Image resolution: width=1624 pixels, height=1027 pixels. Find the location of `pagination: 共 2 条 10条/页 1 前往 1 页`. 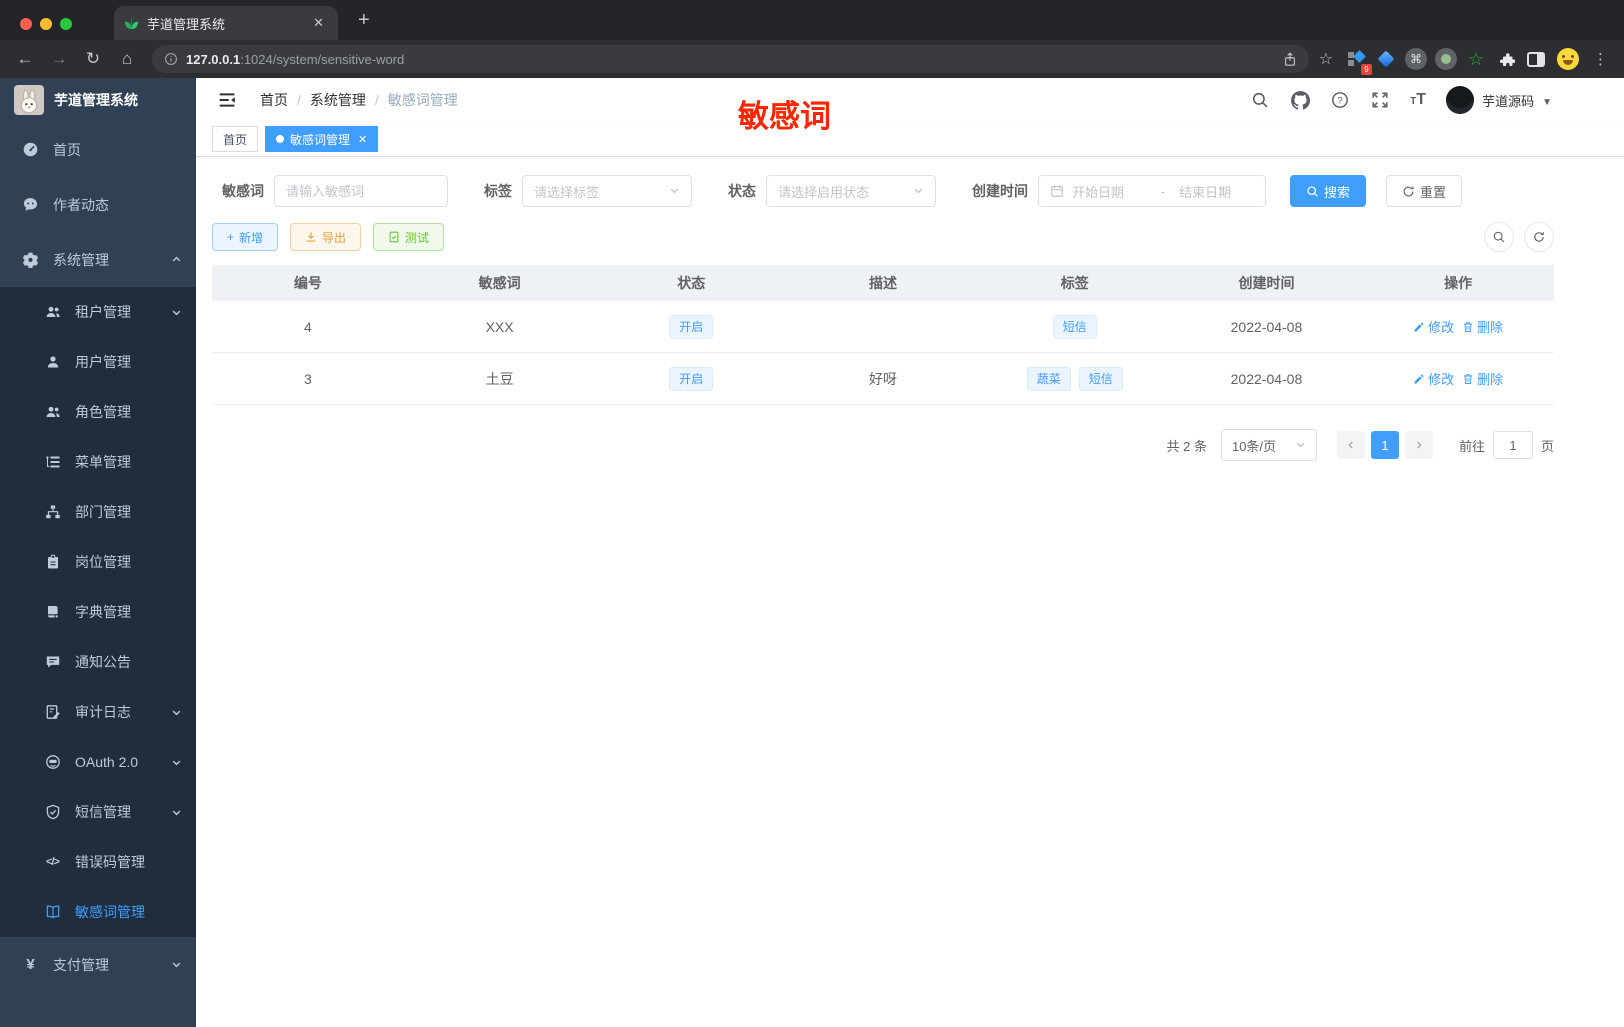

pagination: 共 2 条 10条/页 1 前往 1 页 is located at coordinates (883, 445).